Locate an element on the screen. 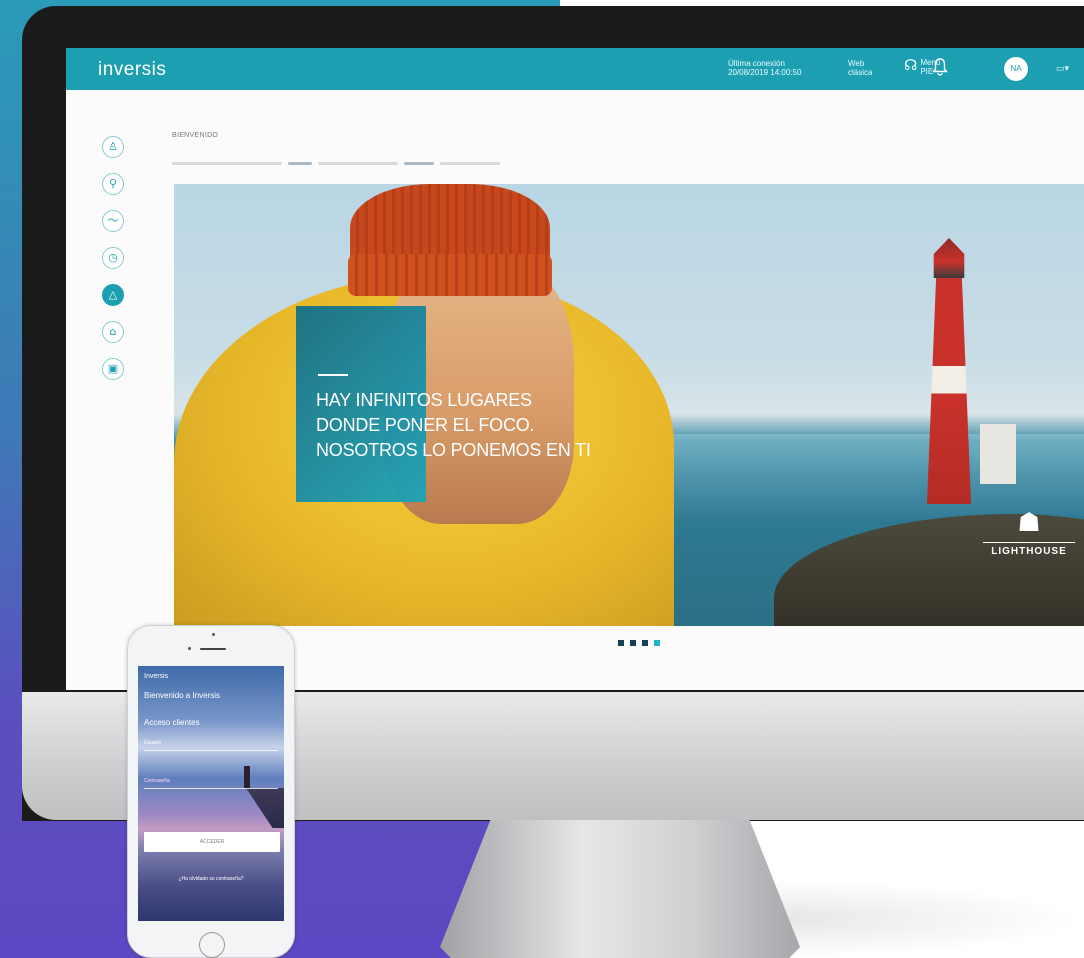 Image resolution: width=1084 pixels, height=958 pixels. phone-bg-tower is located at coordinates (247, 777).